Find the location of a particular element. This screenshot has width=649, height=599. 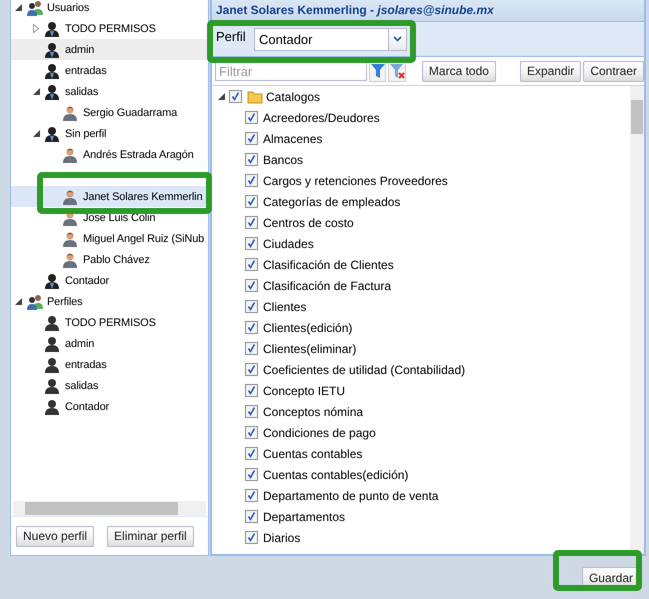

tree-item-label: Pablo Chávez is located at coordinates (116, 260).